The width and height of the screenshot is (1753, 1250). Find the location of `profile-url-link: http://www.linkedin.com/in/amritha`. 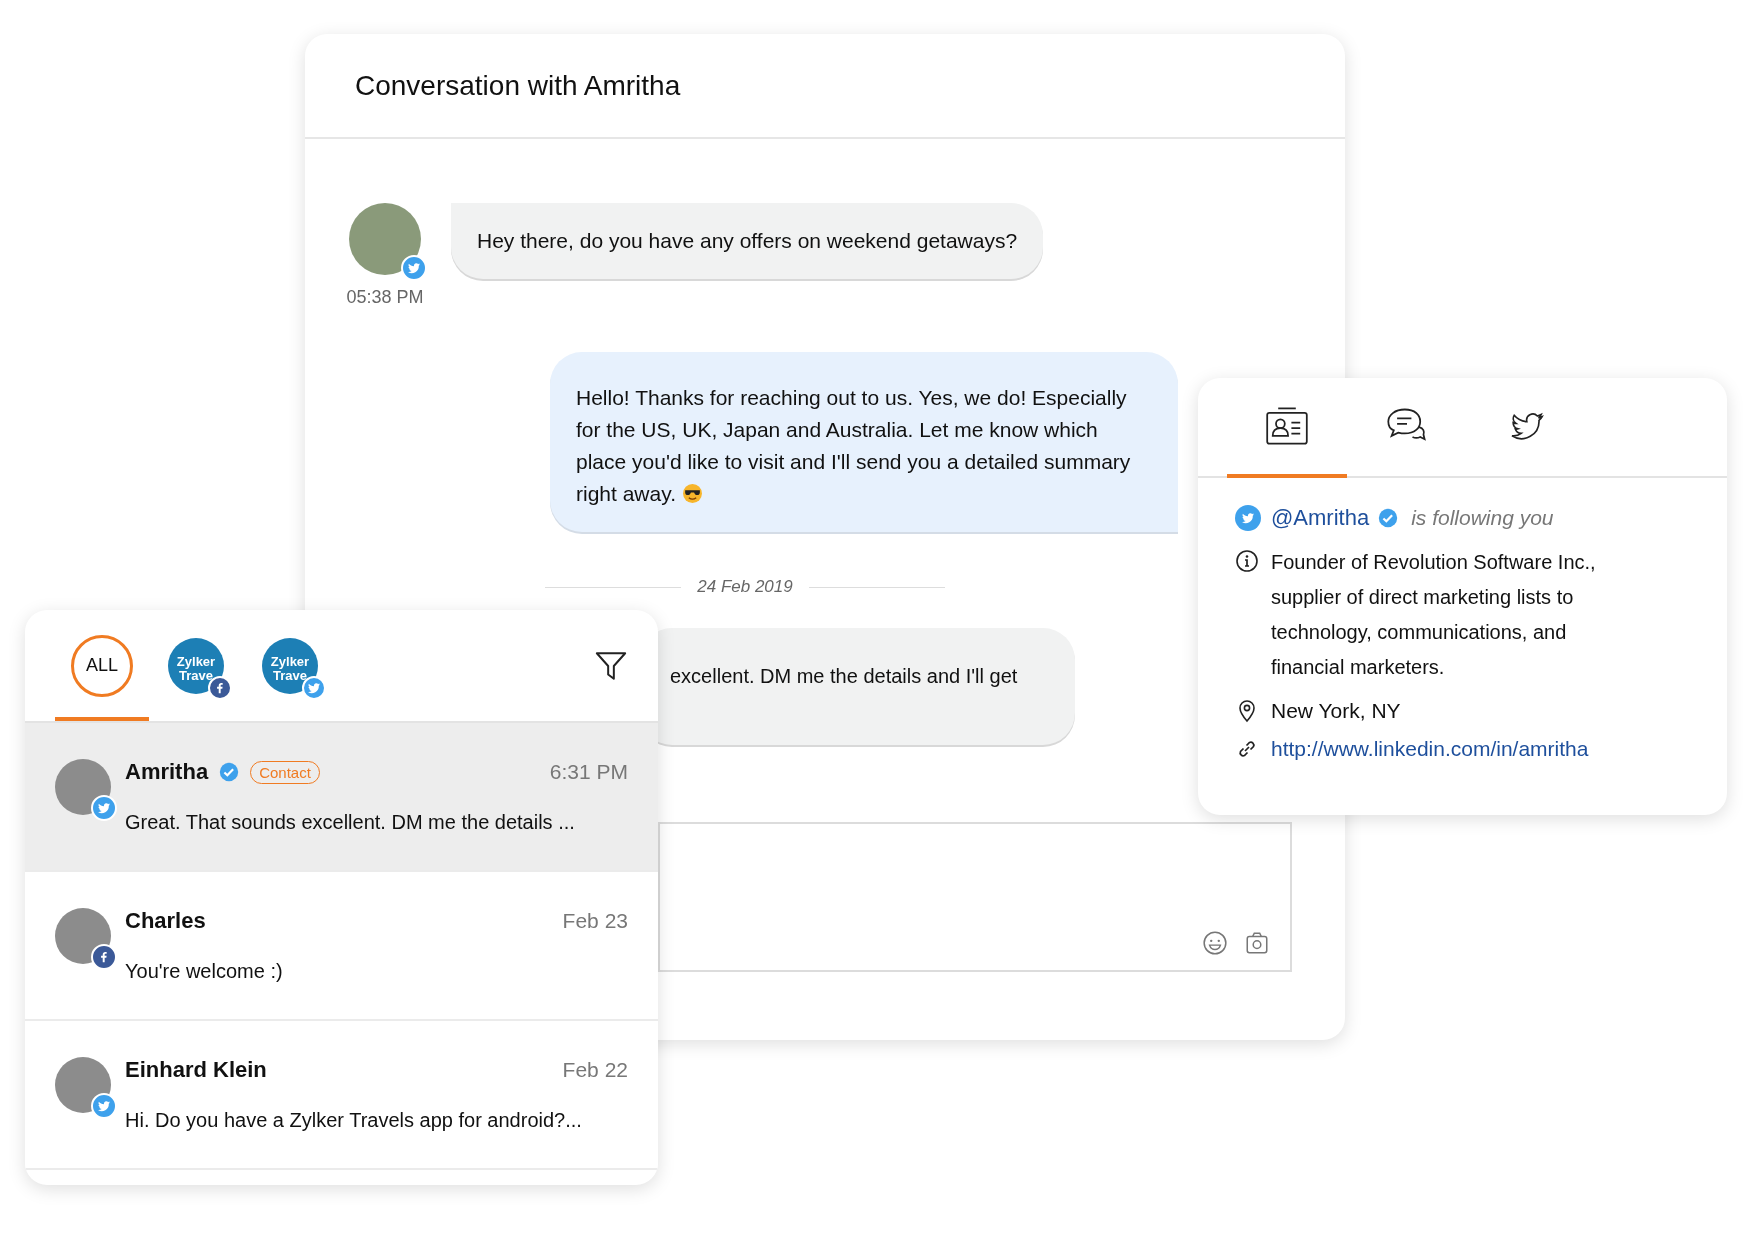

profile-url-link: http://www.linkedin.com/in/amritha is located at coordinates (1430, 749).